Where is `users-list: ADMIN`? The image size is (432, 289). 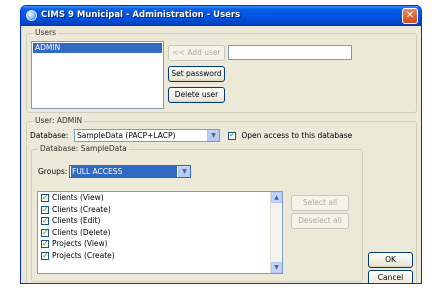
users-list: ADMIN is located at coordinates (97, 75).